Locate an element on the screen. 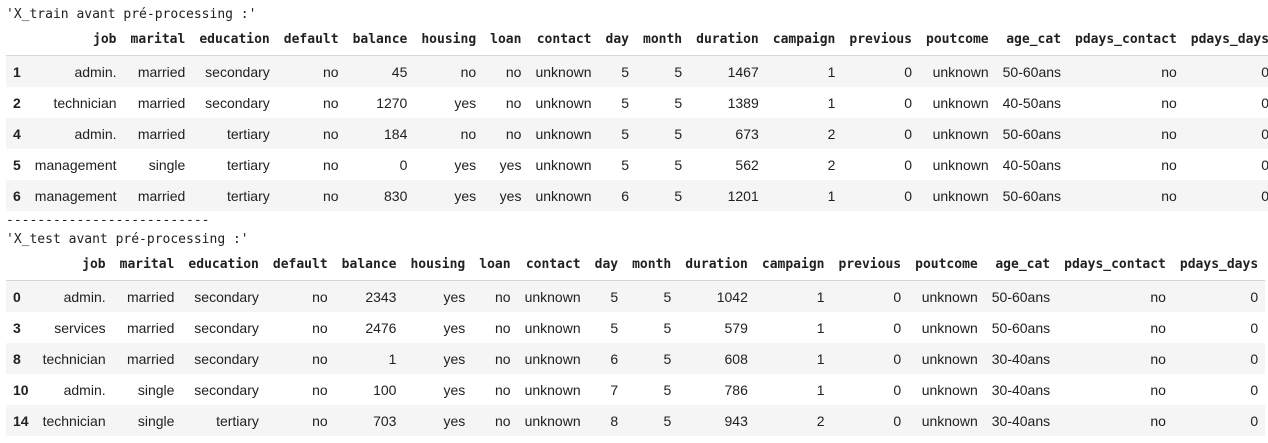  column-header-previous: previous is located at coordinates (870, 265).